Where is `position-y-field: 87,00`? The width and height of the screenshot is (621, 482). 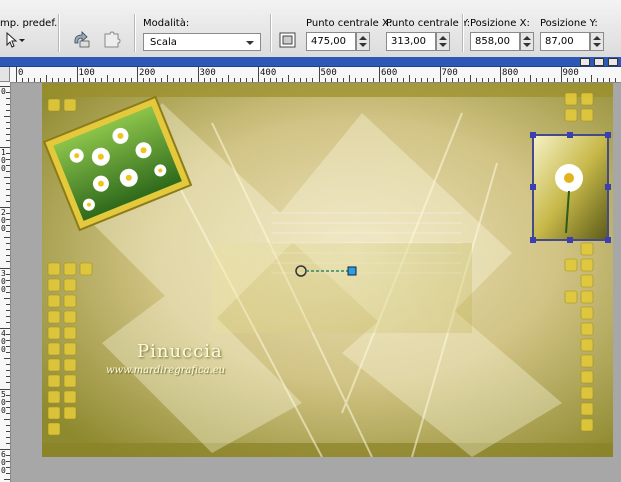
position-y-field: 87,00 is located at coordinates (565, 41).